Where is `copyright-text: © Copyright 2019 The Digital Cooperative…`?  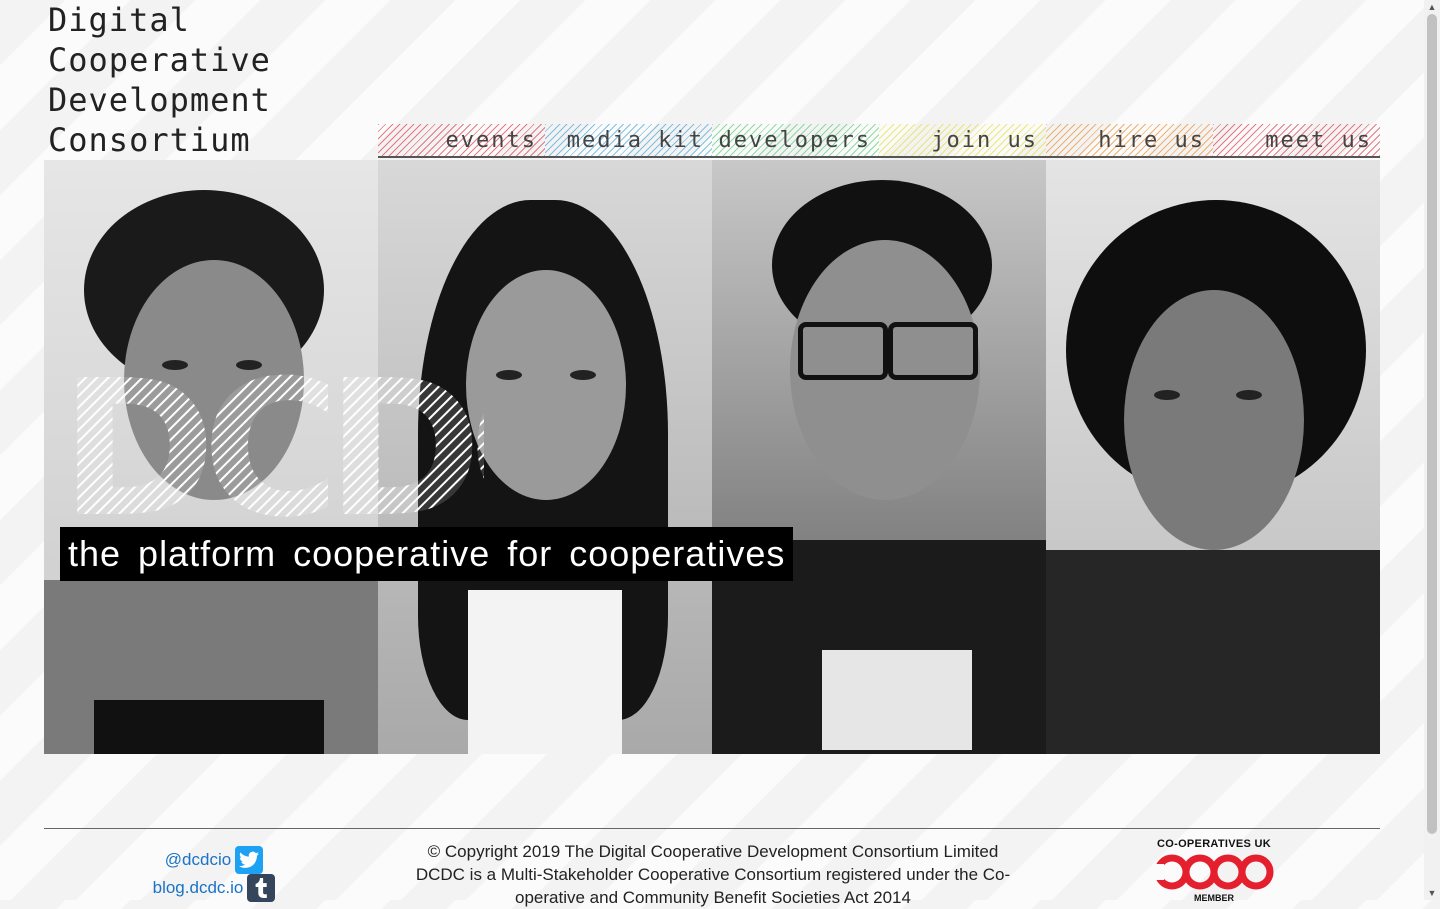 copyright-text: © Copyright 2019 The Digital Cooperative… is located at coordinates (713, 851).